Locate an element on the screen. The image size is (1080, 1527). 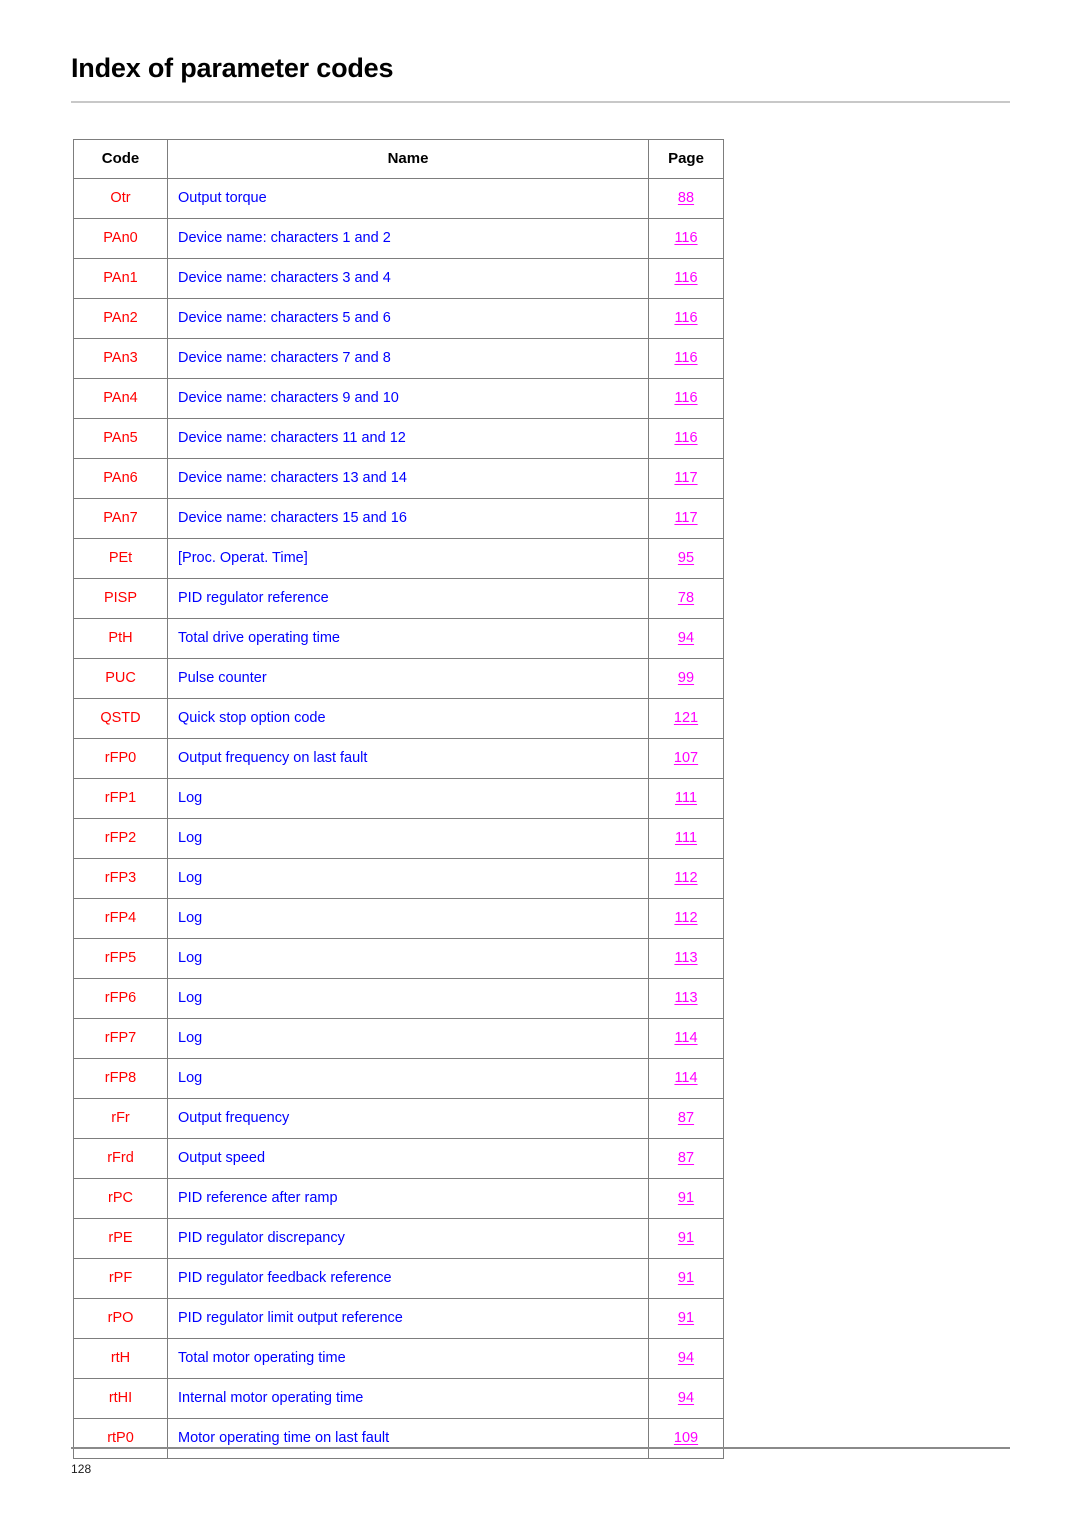
table-row: rtH Total motor operating time 94 is located at coordinates (398, 1358).